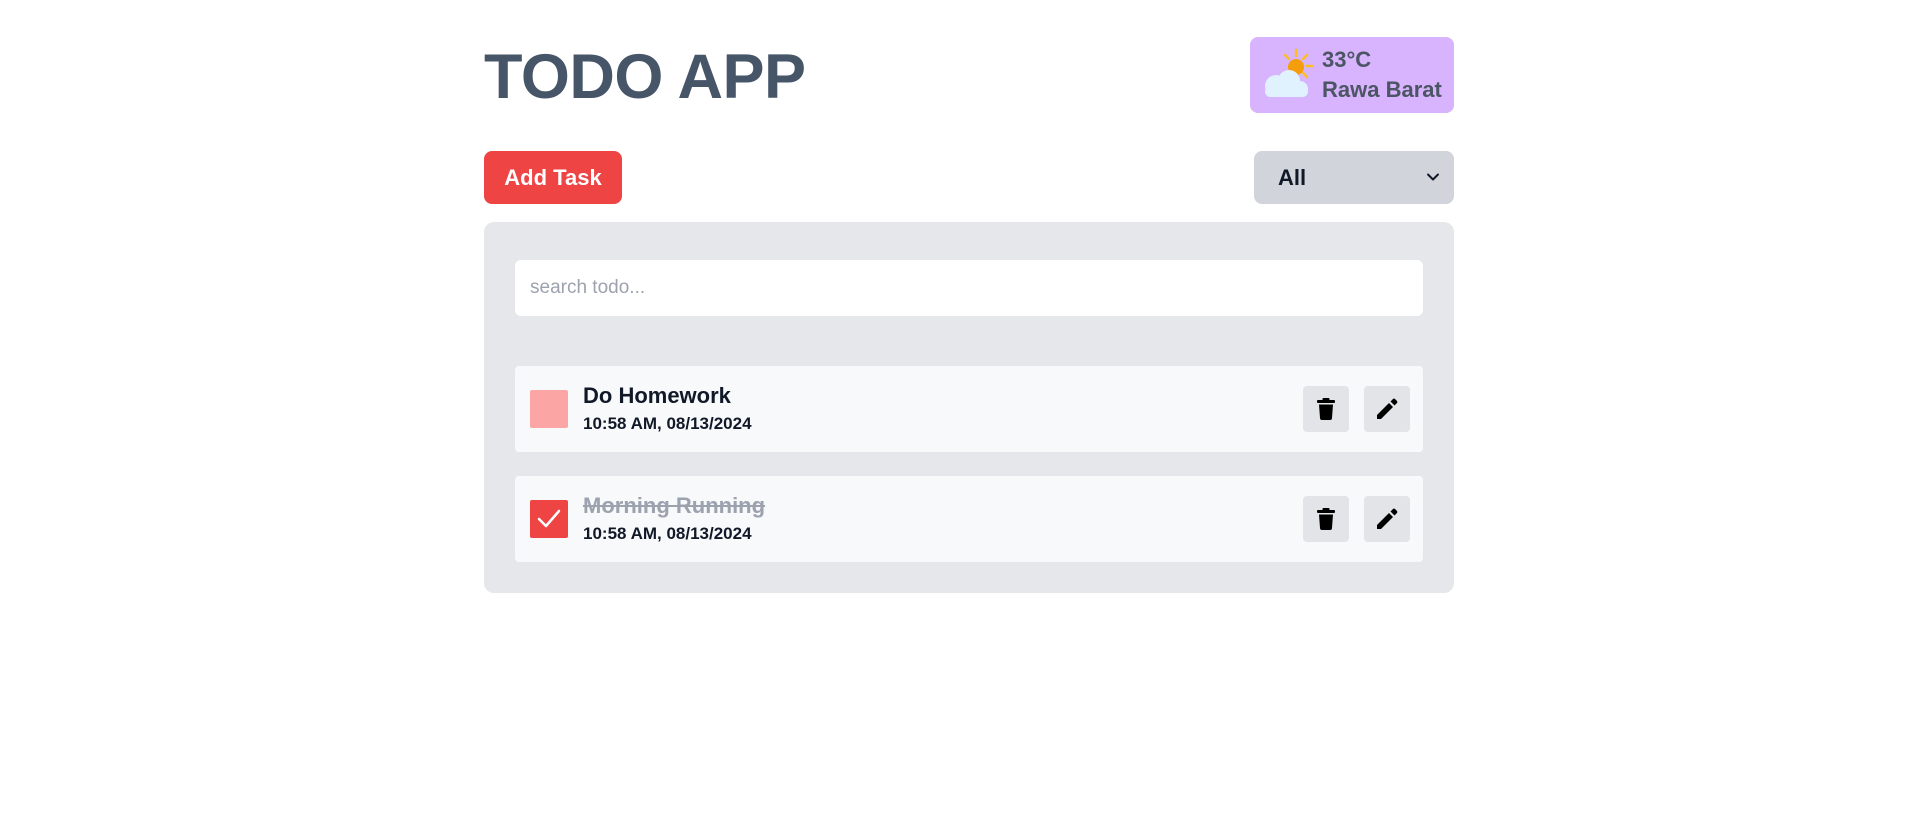 Image resolution: width=1920 pixels, height=824 pixels. I want to click on add-task-button: Add Task, so click(553, 177).